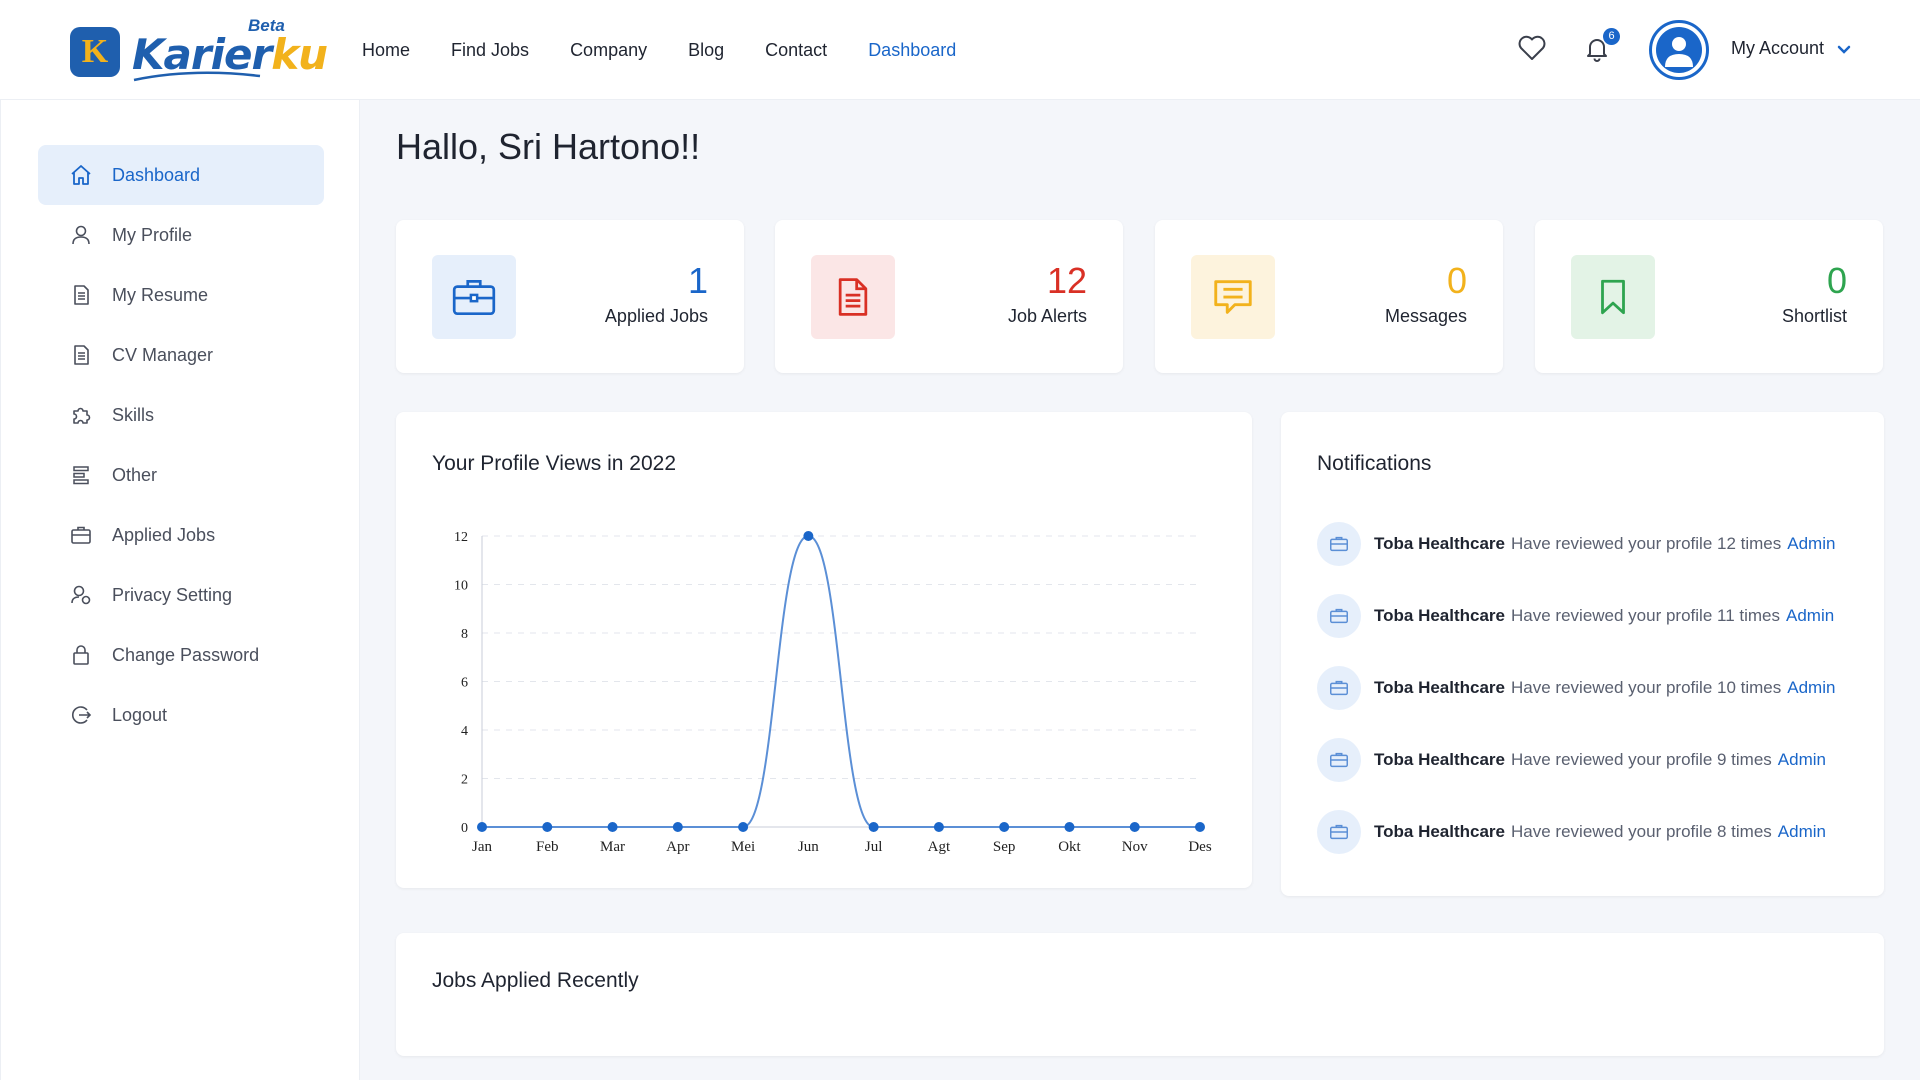  Describe the element at coordinates (535, 980) in the screenshot. I see `recent-jobs-title: Jobs Applied Recently` at that location.